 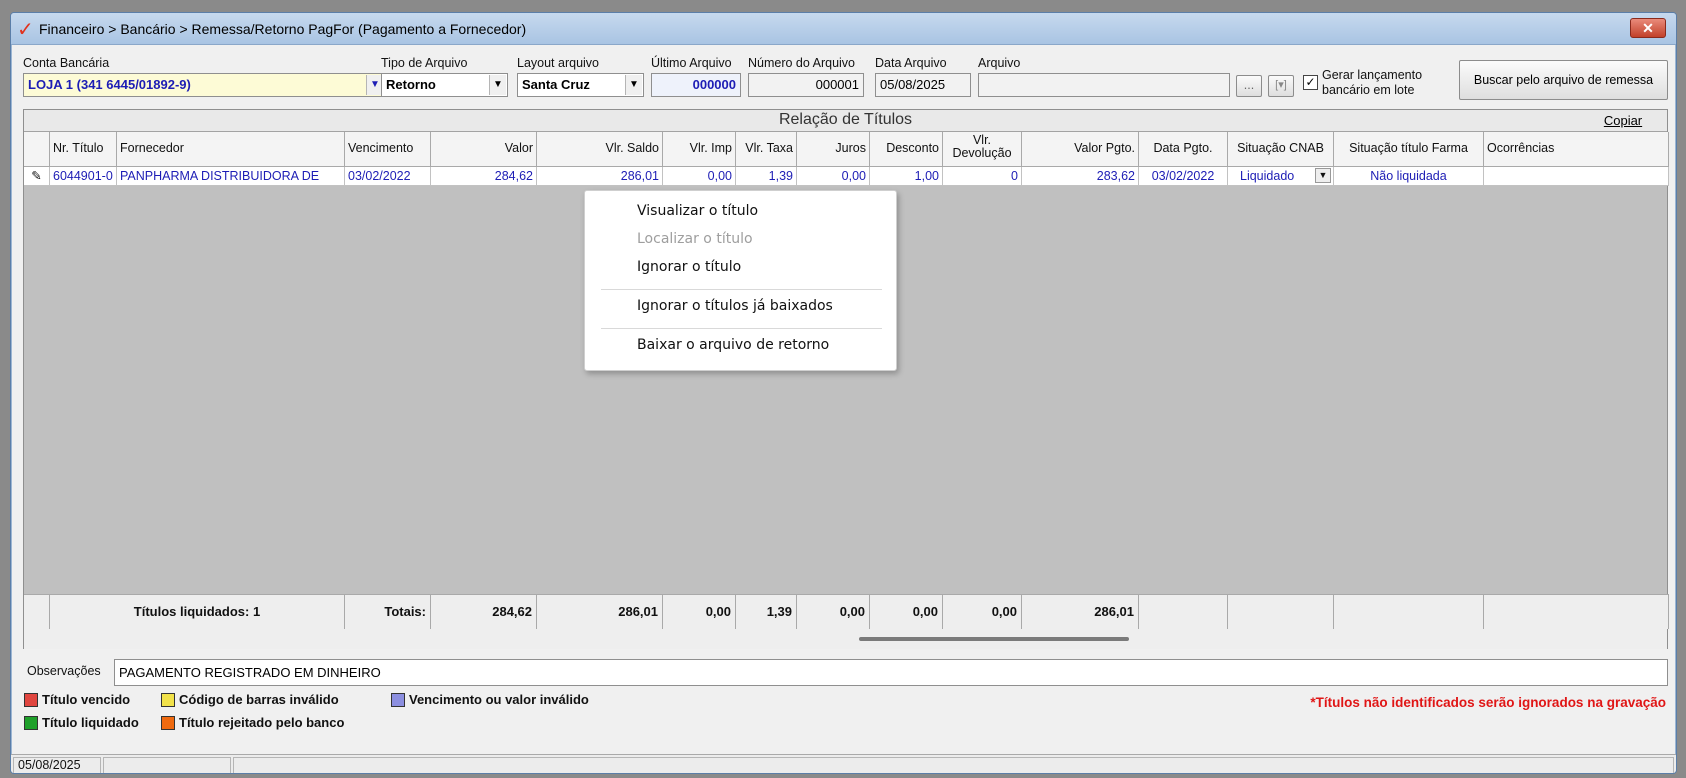 I want to click on arquivo-label: Arquivo, so click(x=999, y=63).